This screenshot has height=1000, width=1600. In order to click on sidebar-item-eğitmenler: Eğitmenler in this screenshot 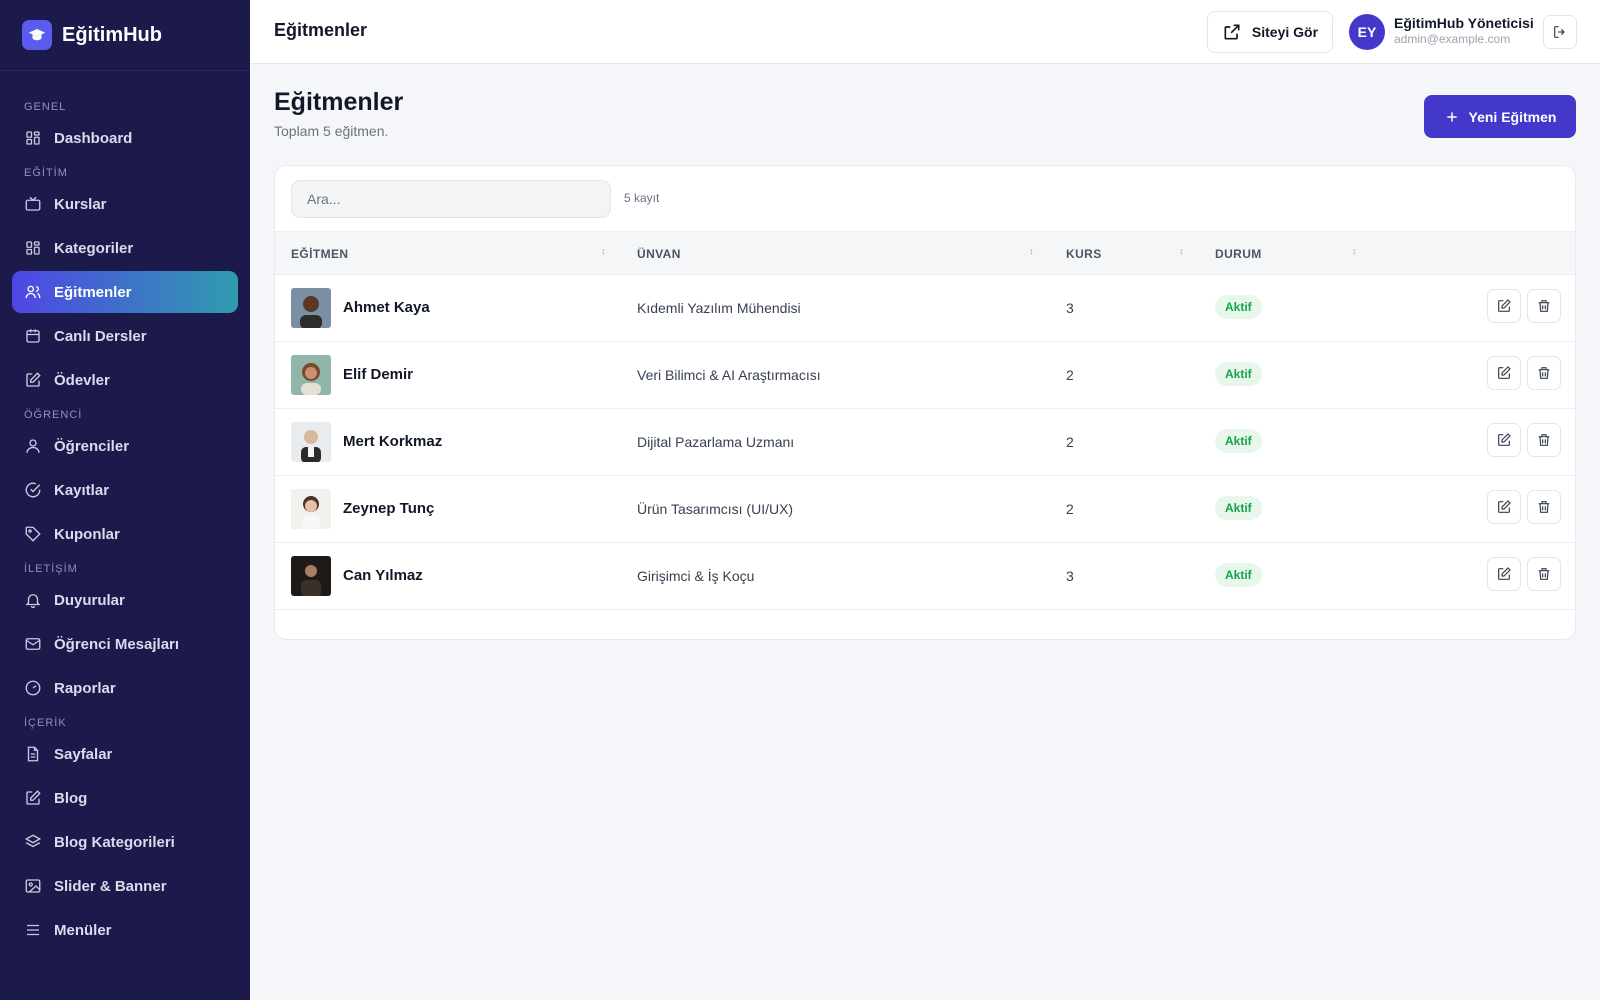, I will do `click(125, 292)`.